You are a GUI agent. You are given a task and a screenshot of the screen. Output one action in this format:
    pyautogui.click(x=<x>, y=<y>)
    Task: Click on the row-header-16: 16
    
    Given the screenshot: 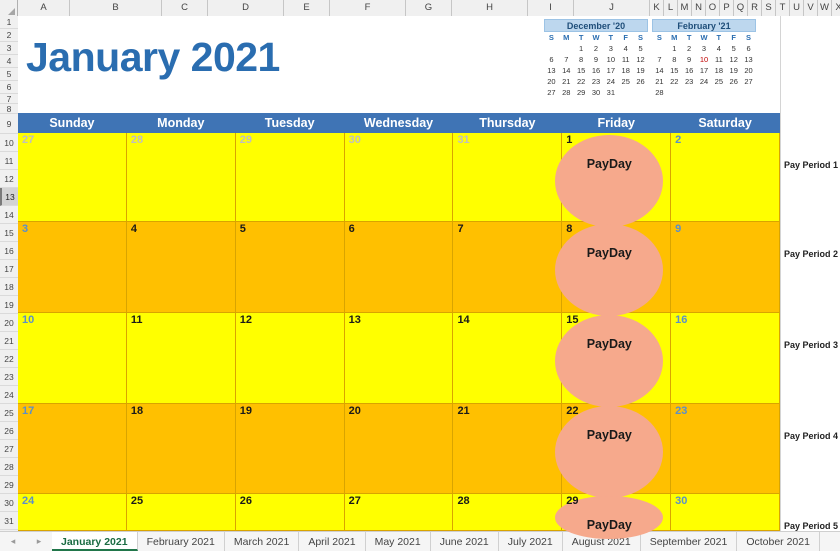 What is the action you would take?
    pyautogui.click(x=9, y=251)
    